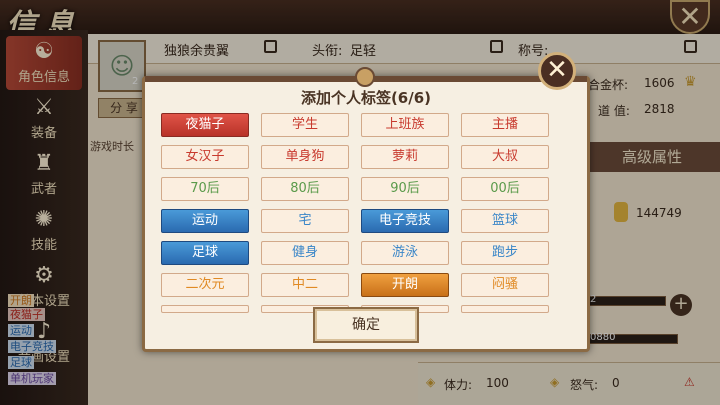 This screenshot has height=405, width=720. Describe the element at coordinates (205, 221) in the screenshot. I see `tag-sports: 运动` at that location.